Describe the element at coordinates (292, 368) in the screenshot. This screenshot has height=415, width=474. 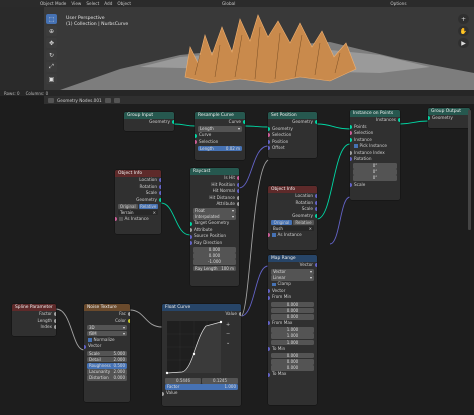
I see `to-min-z: 0.000` at that location.